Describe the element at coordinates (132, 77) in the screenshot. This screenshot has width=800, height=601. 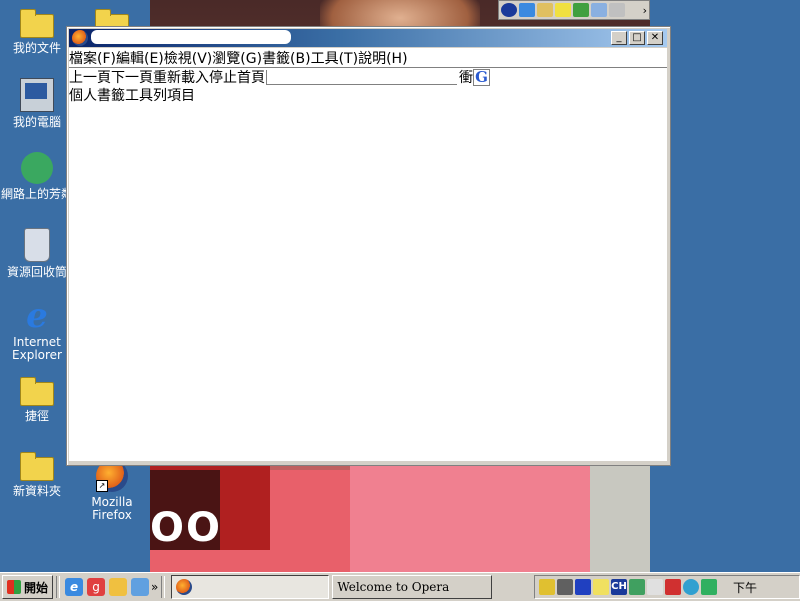
I see `forward-button: 下一頁` at that location.